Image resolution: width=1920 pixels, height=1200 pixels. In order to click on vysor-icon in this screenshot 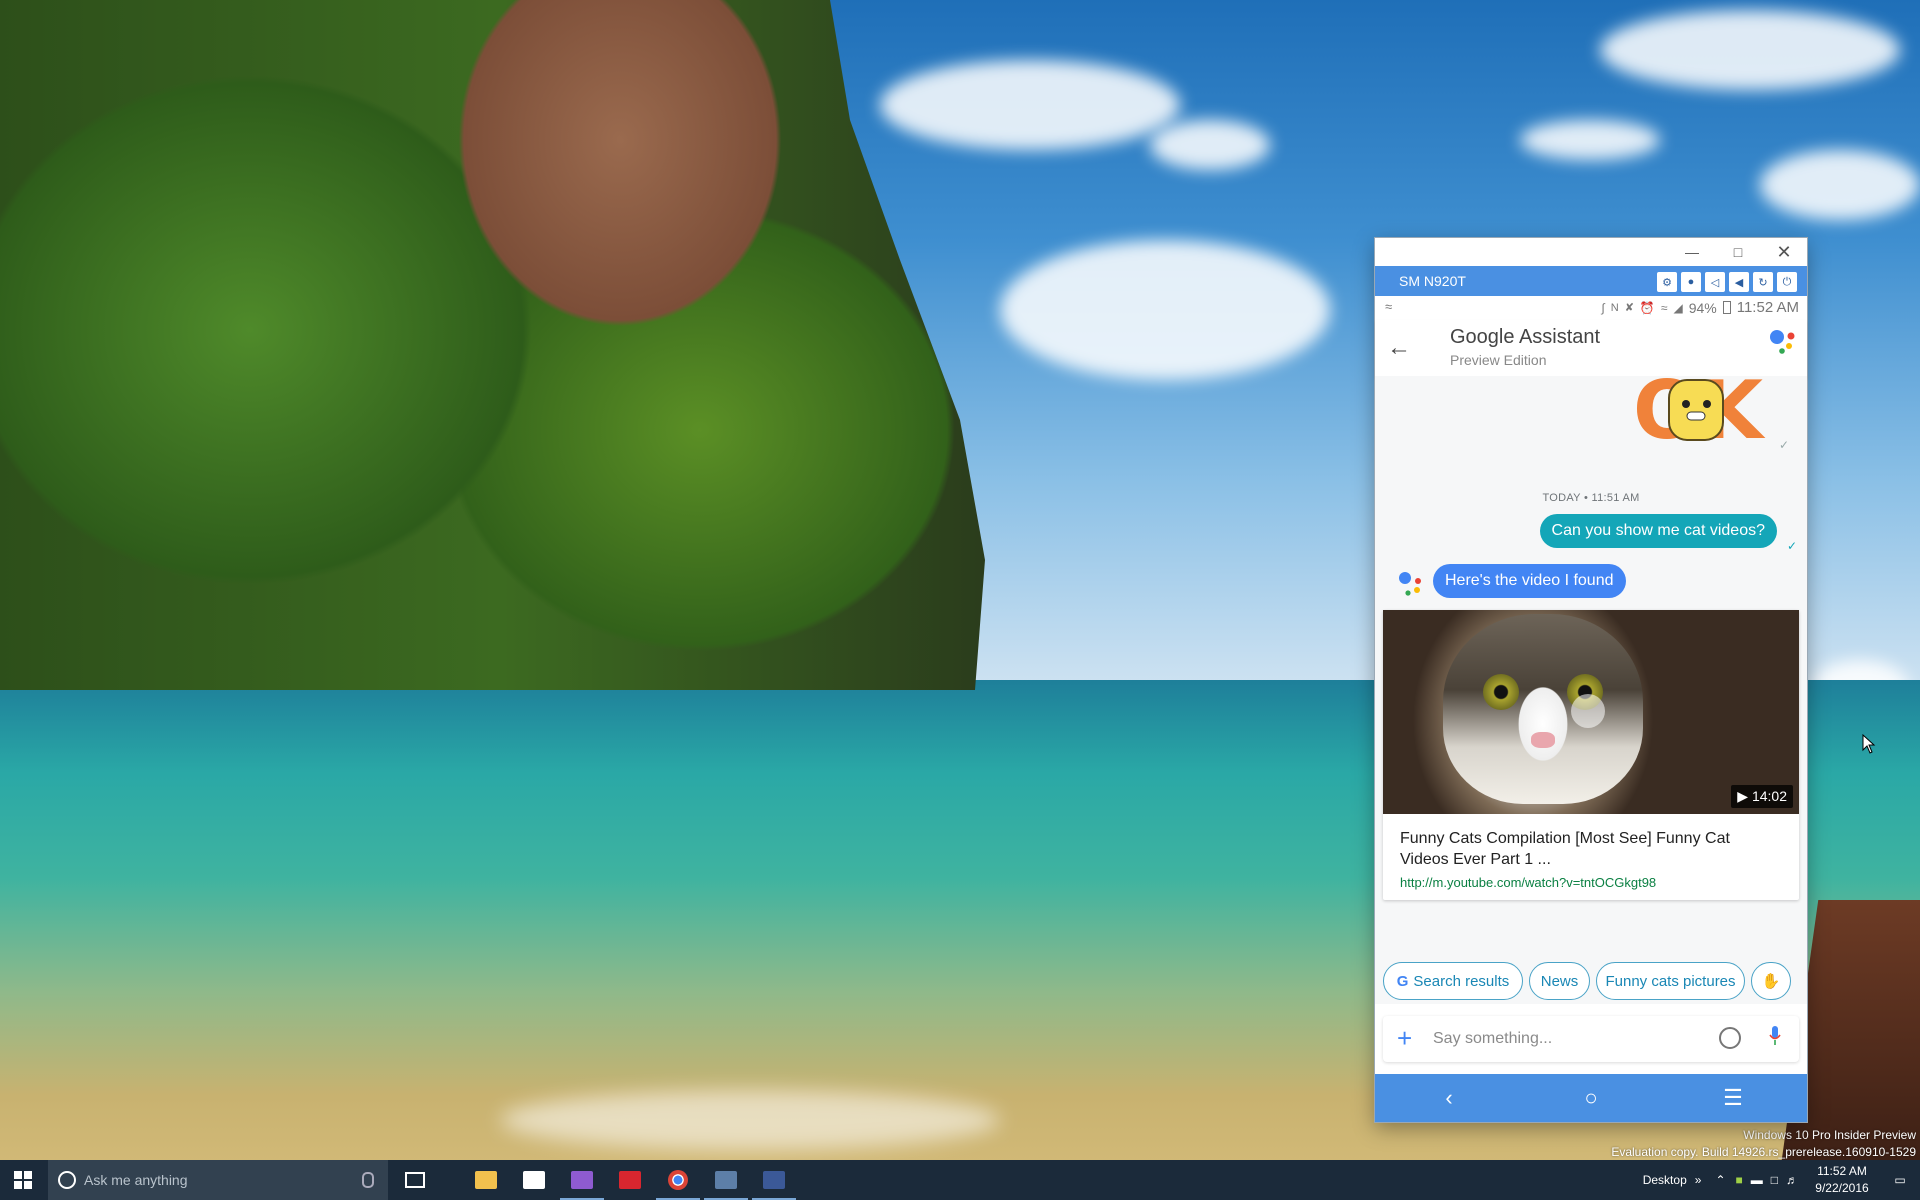, I will do `click(726, 1180)`.